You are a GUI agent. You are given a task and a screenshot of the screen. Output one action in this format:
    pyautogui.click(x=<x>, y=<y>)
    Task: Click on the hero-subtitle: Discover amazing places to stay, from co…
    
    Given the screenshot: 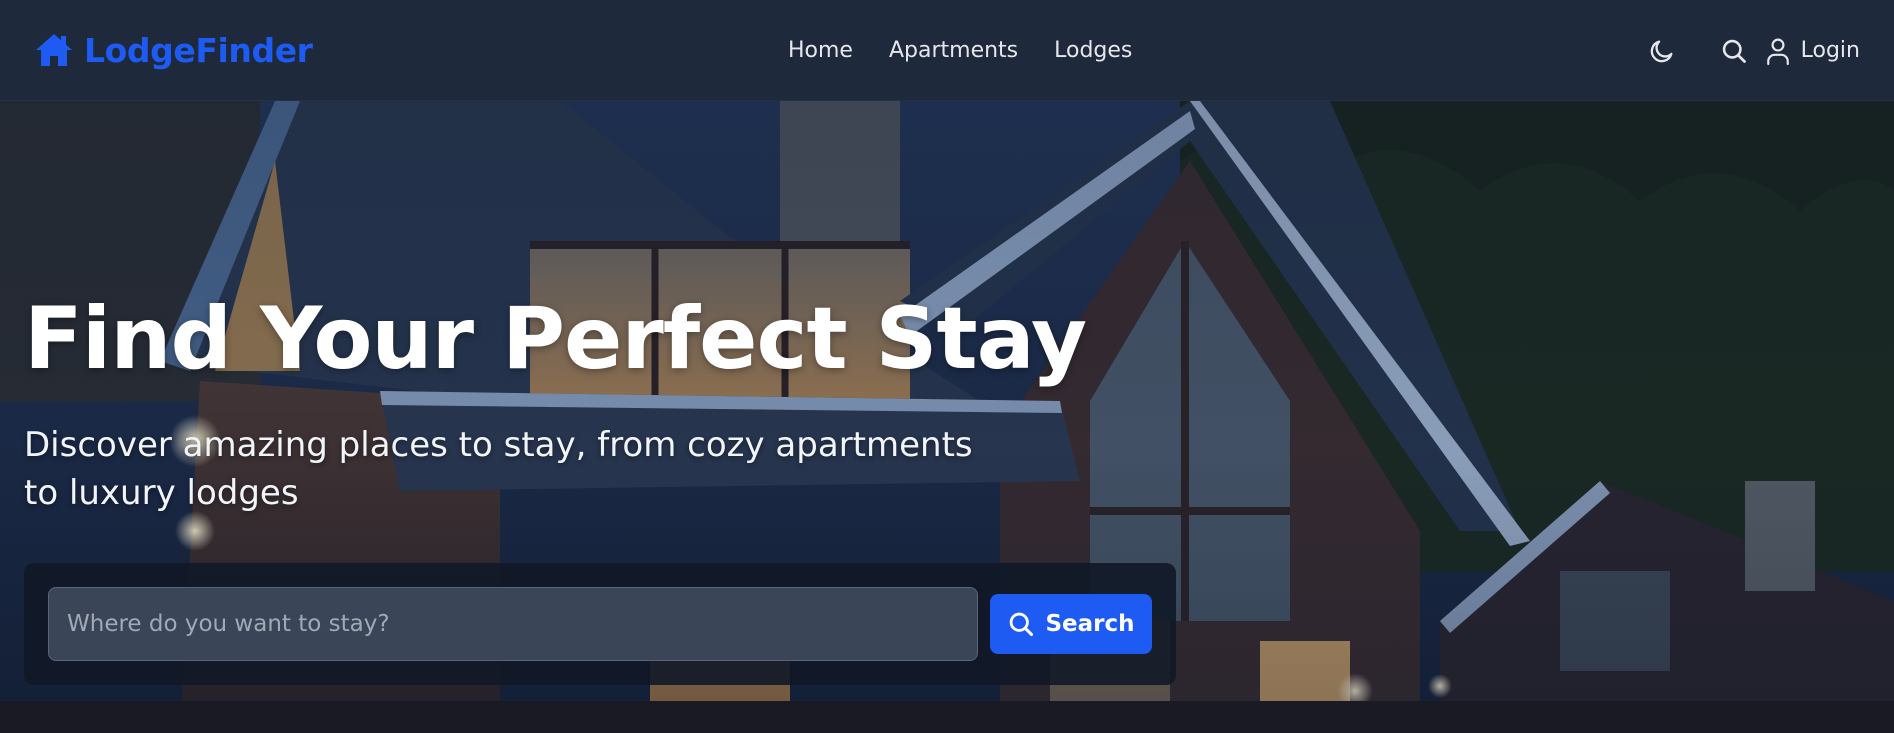 What is the action you would take?
    pyautogui.click(x=498, y=469)
    